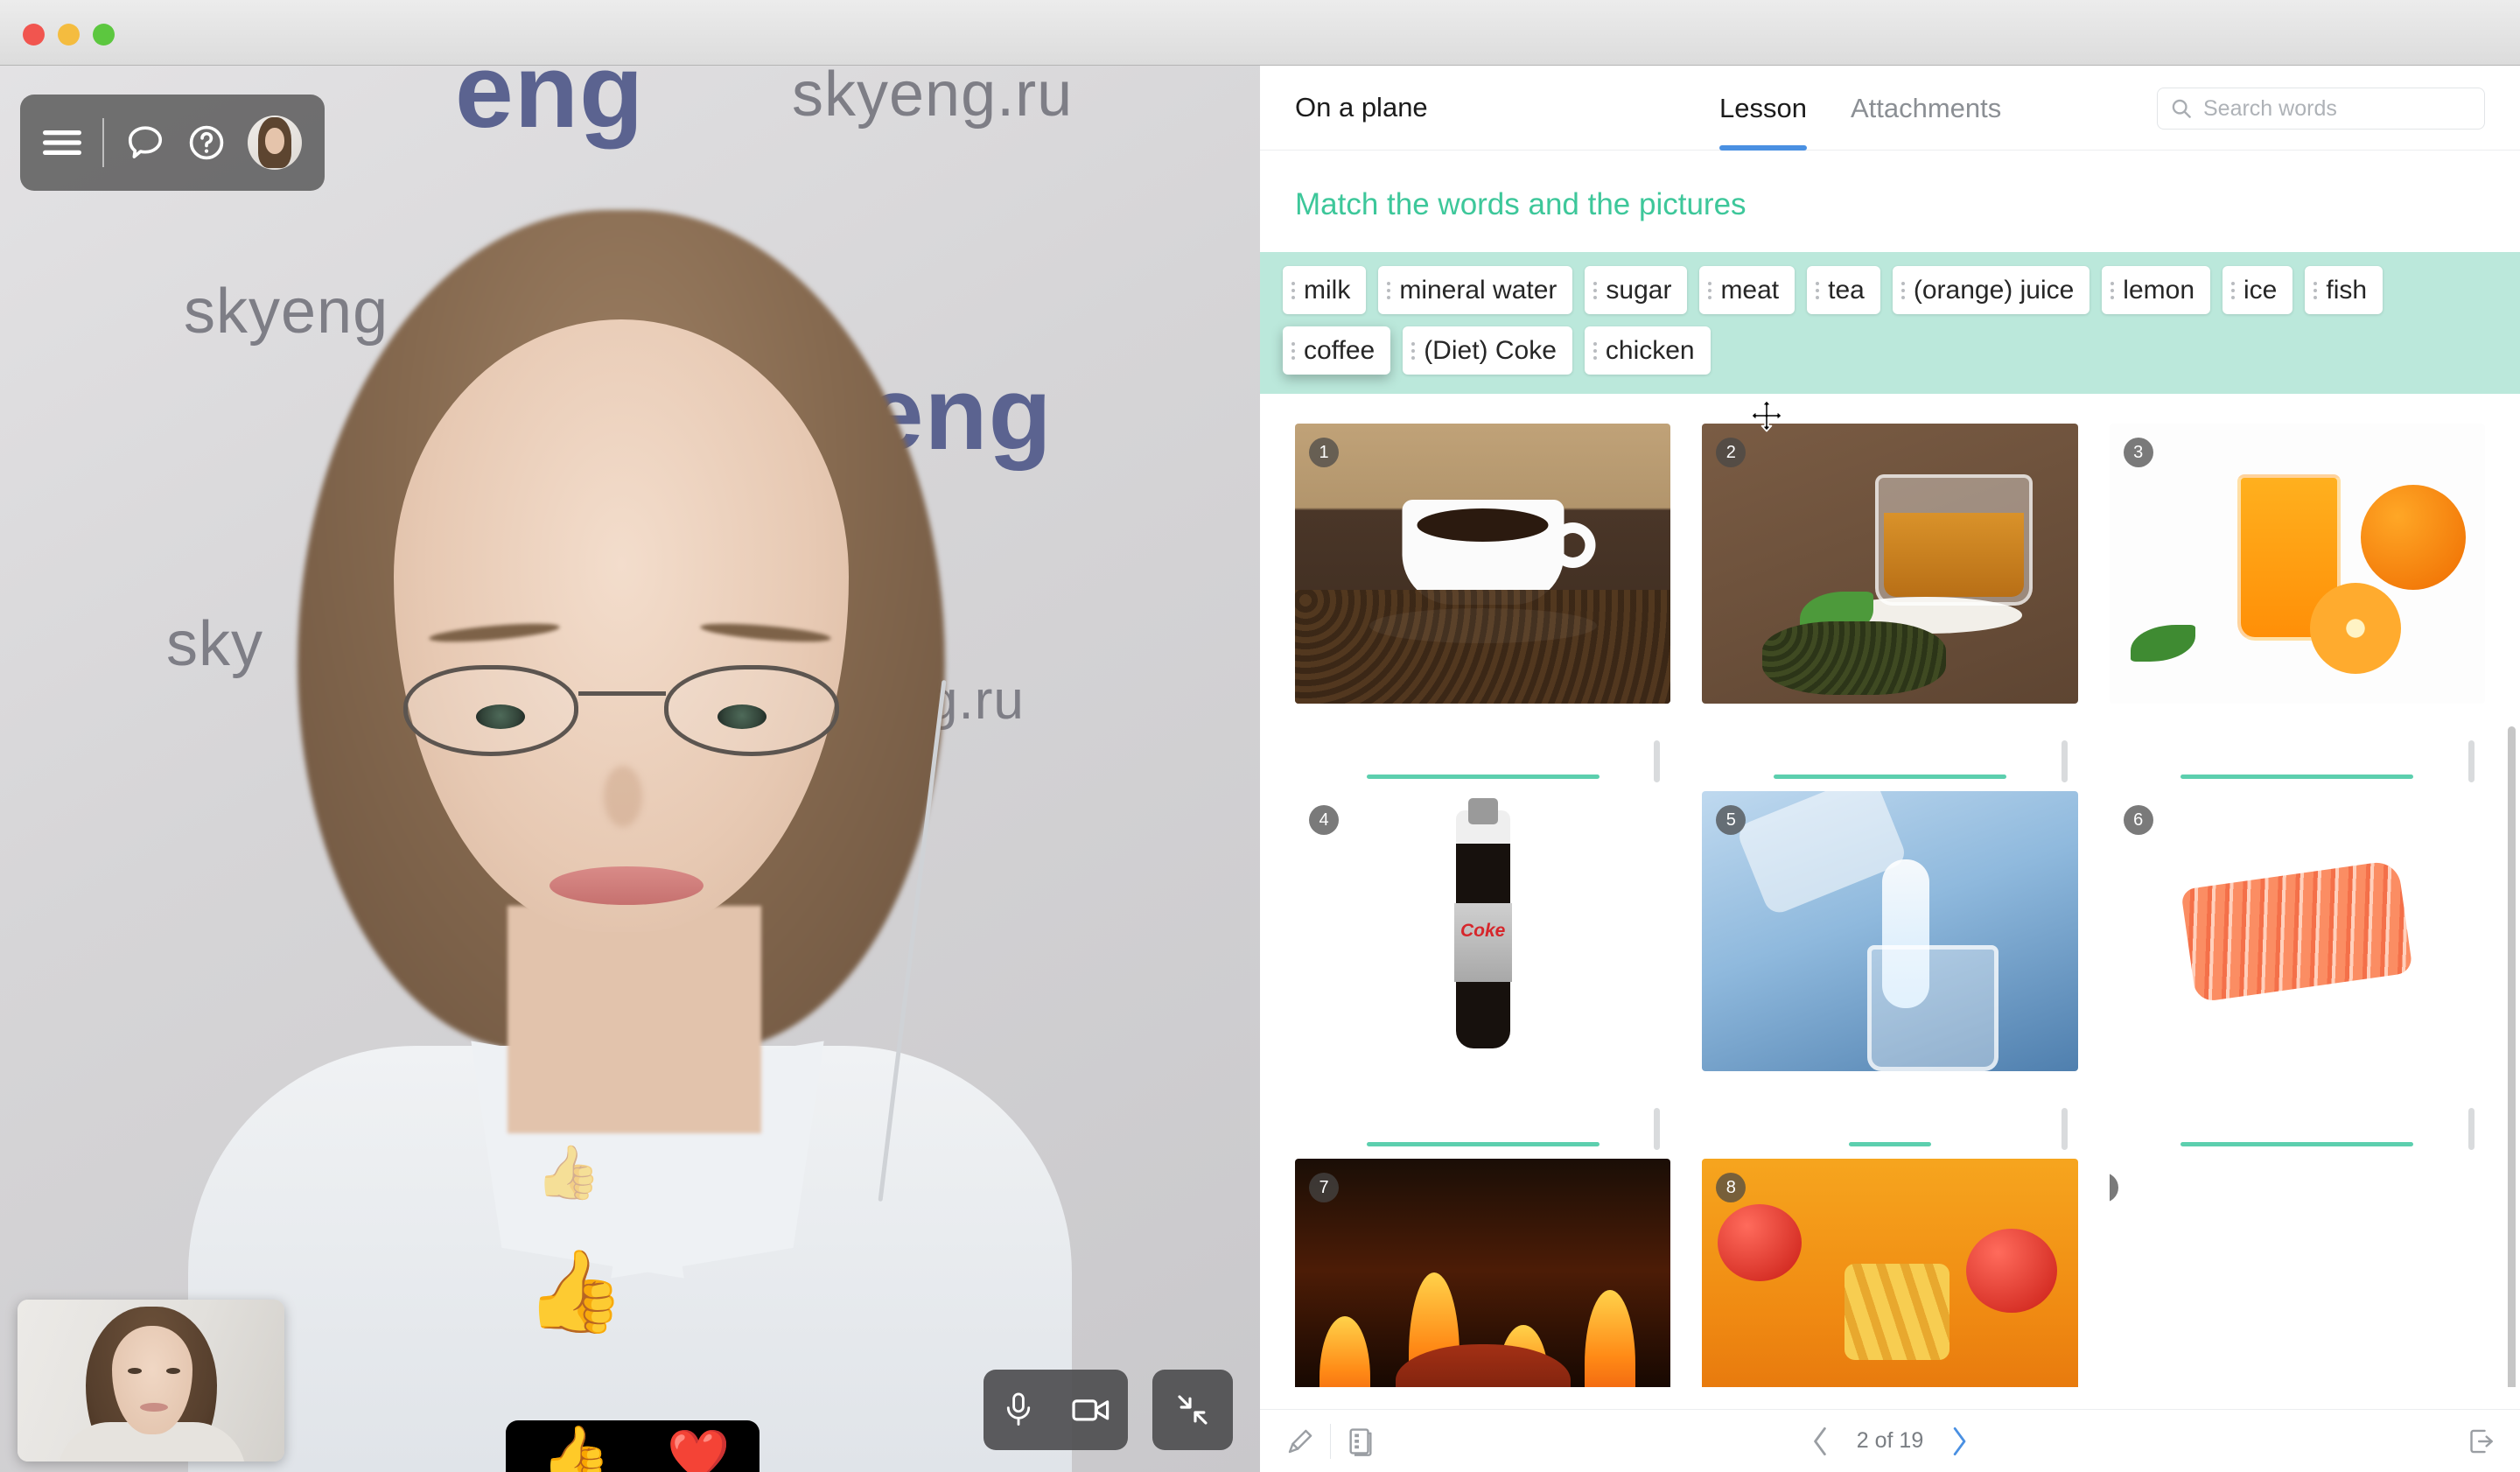 The height and width of the screenshot is (1472, 2520). Describe the element at coordinates (1821, 1441) in the screenshot. I see `previous-page-button` at that location.